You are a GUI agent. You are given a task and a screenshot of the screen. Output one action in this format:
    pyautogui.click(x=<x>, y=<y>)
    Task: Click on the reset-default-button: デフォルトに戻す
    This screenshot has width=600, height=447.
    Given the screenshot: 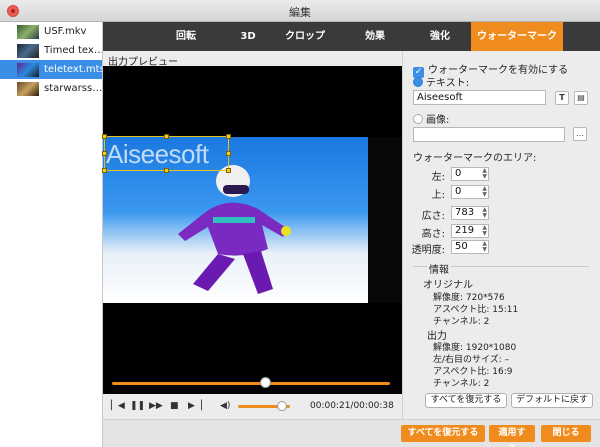 What is the action you would take?
    pyautogui.click(x=552, y=400)
    